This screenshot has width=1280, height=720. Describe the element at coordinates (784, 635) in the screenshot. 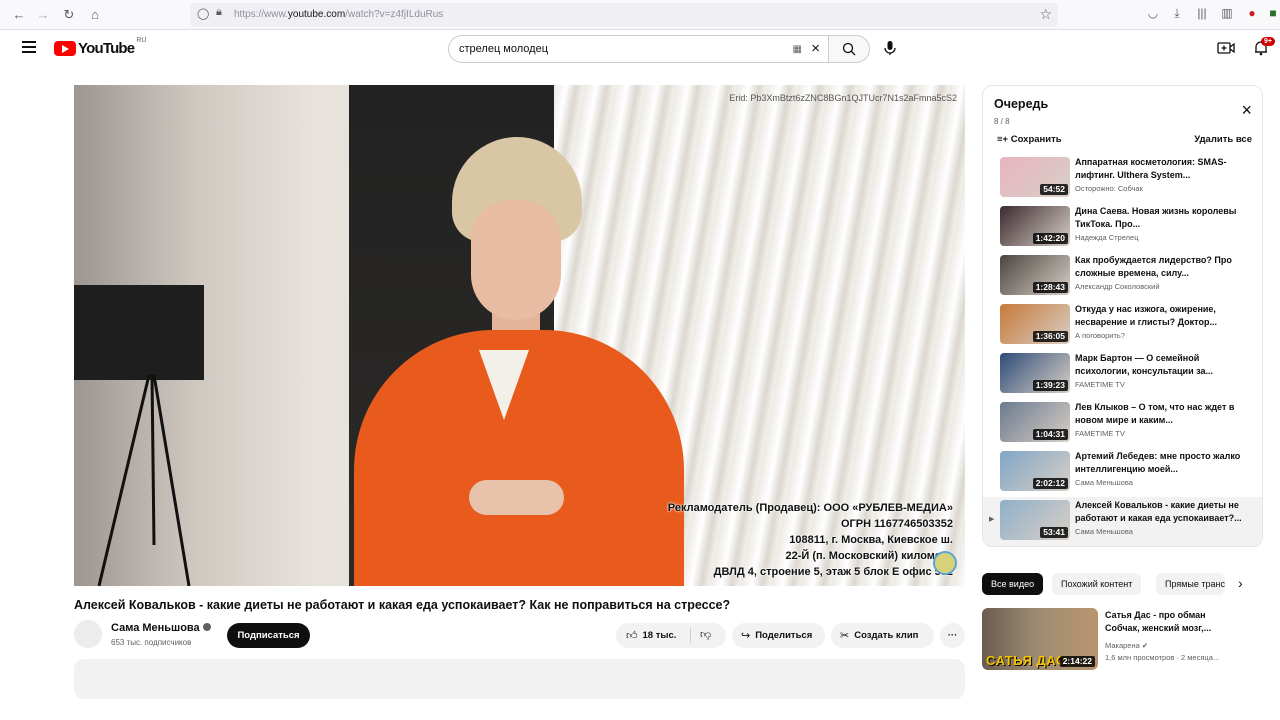

I see `share-label: Поделиться` at that location.